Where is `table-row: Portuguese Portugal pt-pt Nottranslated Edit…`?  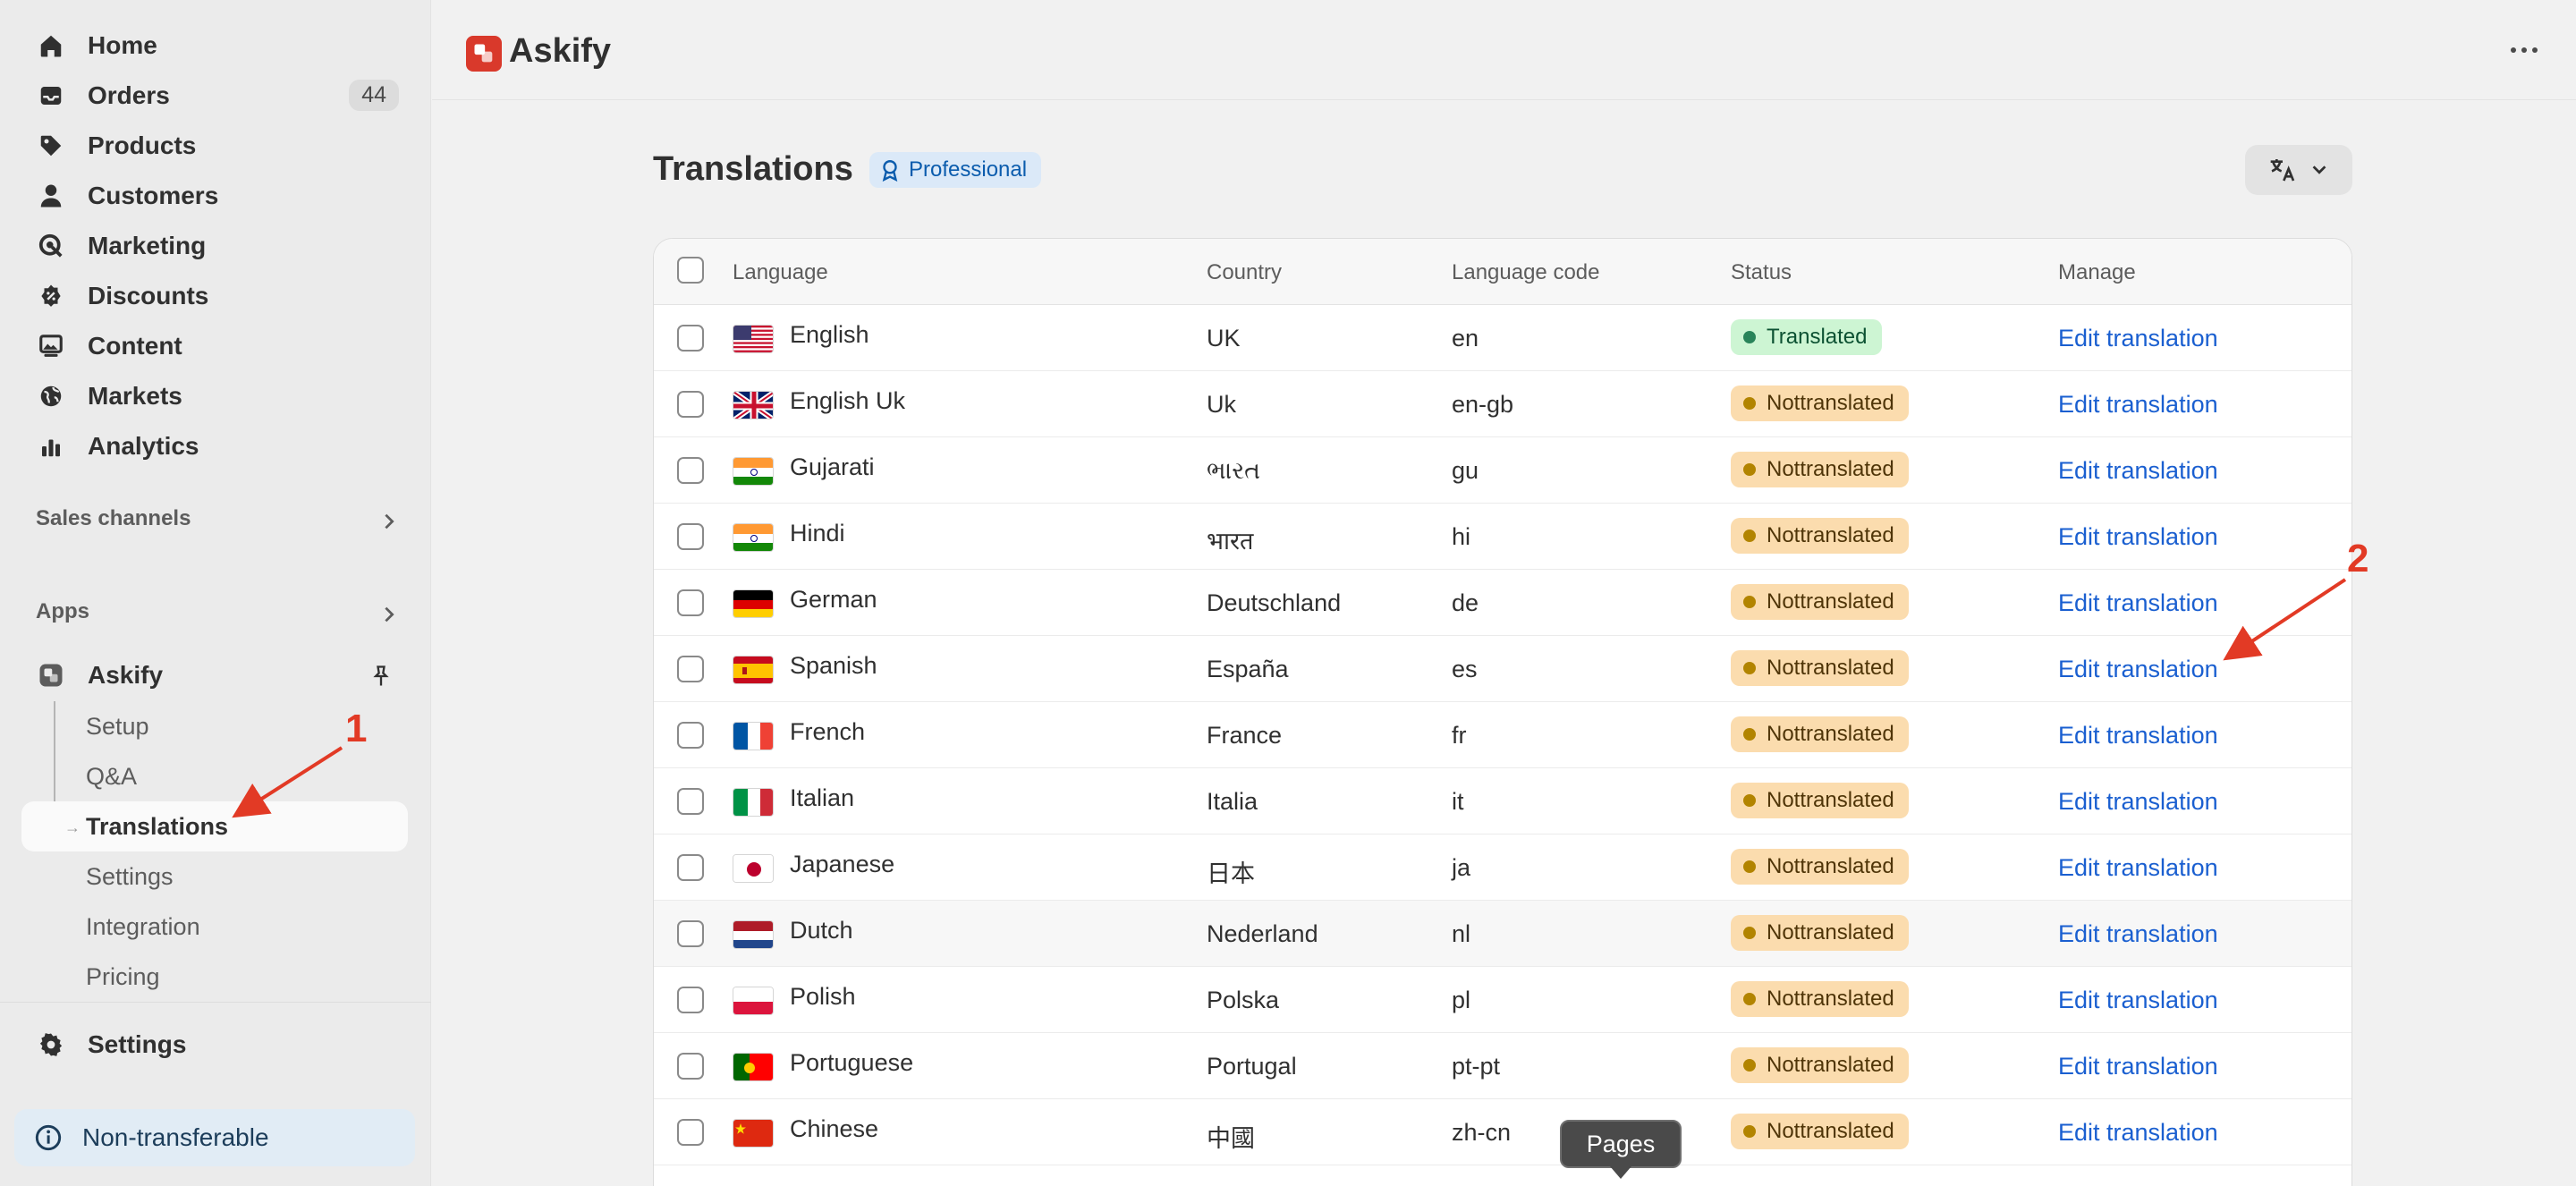 table-row: Portuguese Portugal pt-pt Nottranslated Edit… is located at coordinates (1502, 1066).